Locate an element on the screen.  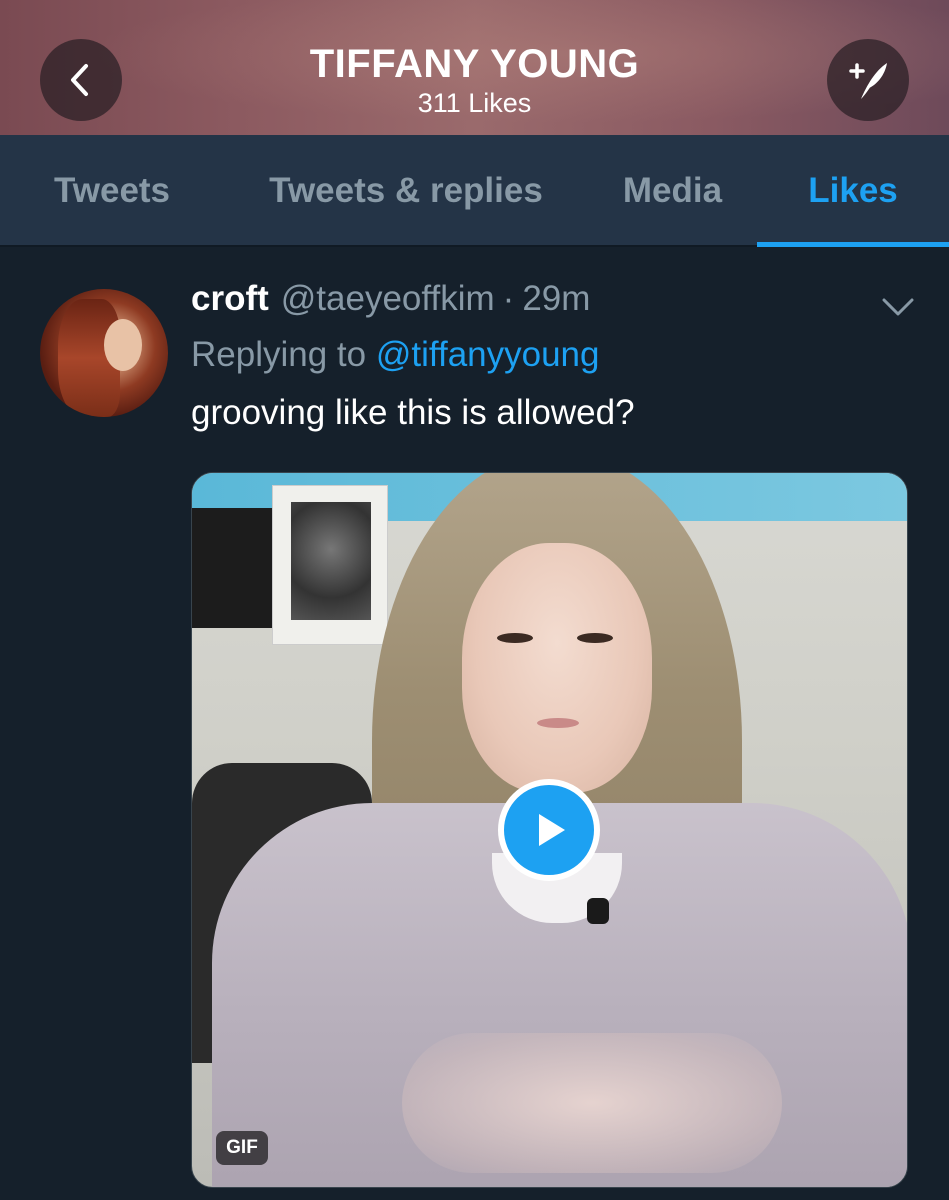
tab-media: Media is located at coordinates (672, 191).